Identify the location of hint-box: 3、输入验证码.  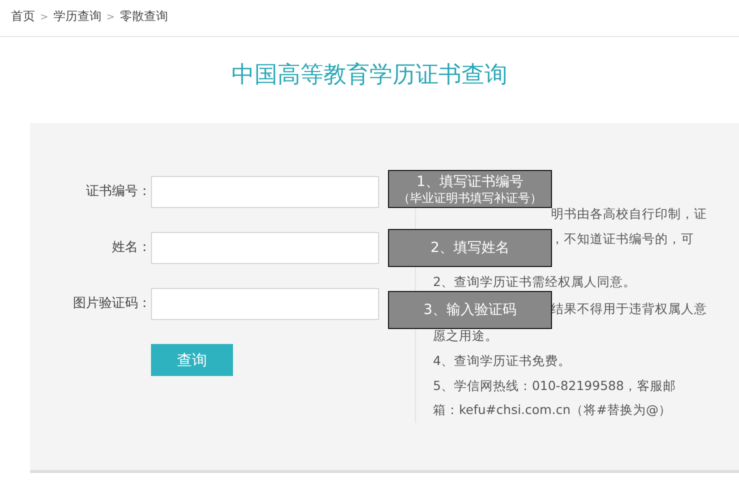
(470, 310).